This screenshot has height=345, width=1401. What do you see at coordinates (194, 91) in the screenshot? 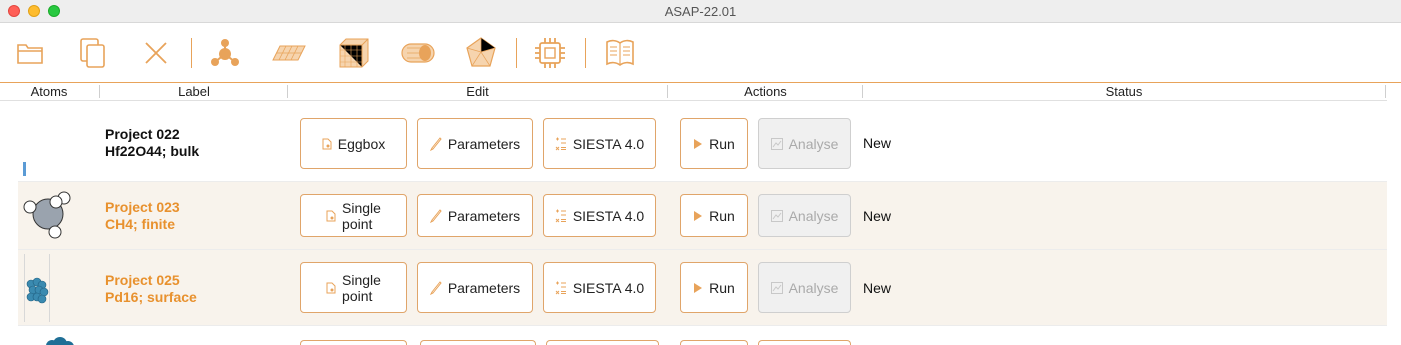
I see `header-label: Label` at bounding box center [194, 91].